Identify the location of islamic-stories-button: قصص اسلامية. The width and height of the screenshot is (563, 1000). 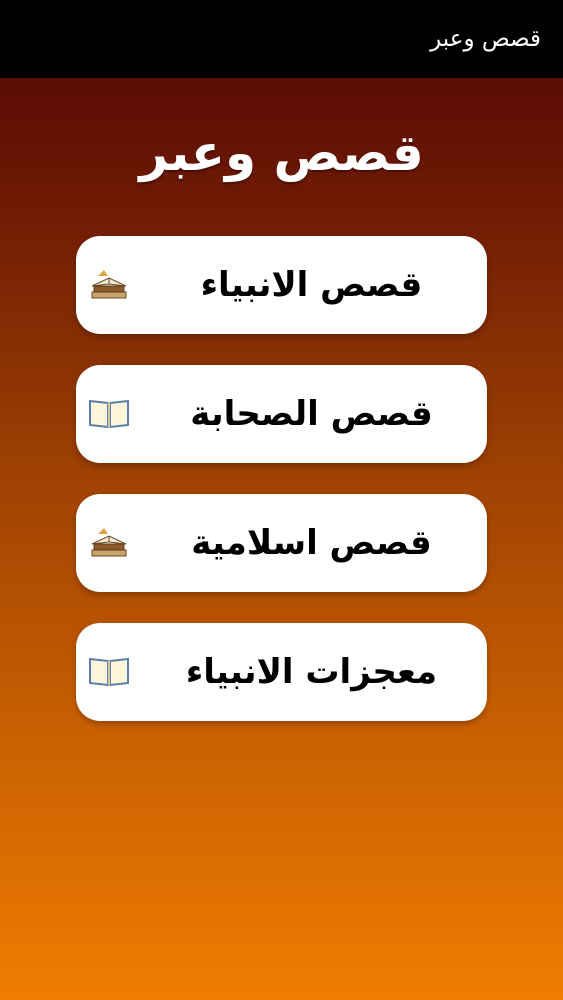
(281, 543).